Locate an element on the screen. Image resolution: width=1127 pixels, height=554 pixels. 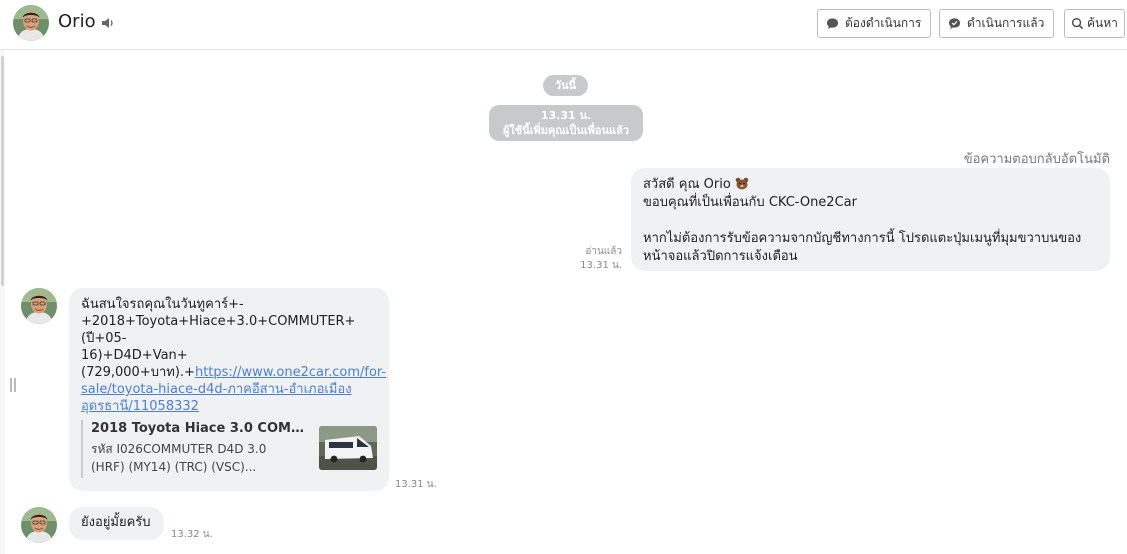
listing-link-cont: อุดรธานี/11058332 is located at coordinates (231, 406).